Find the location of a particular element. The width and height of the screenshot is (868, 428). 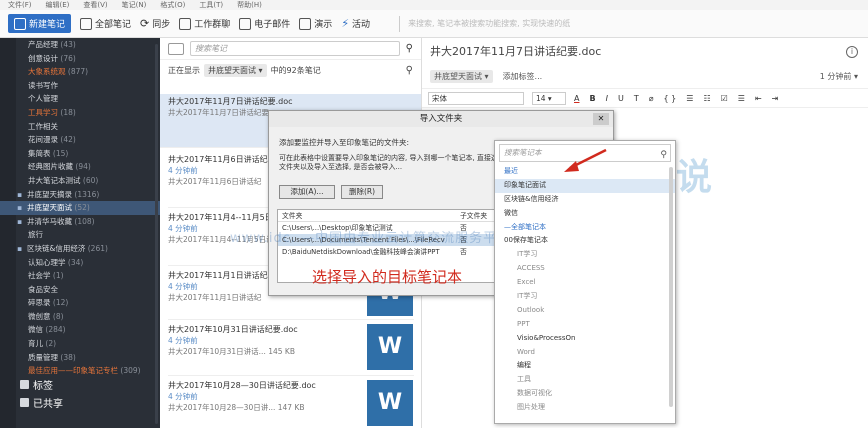

work-chat-button: 工作群聊 is located at coordinates (204, 23).